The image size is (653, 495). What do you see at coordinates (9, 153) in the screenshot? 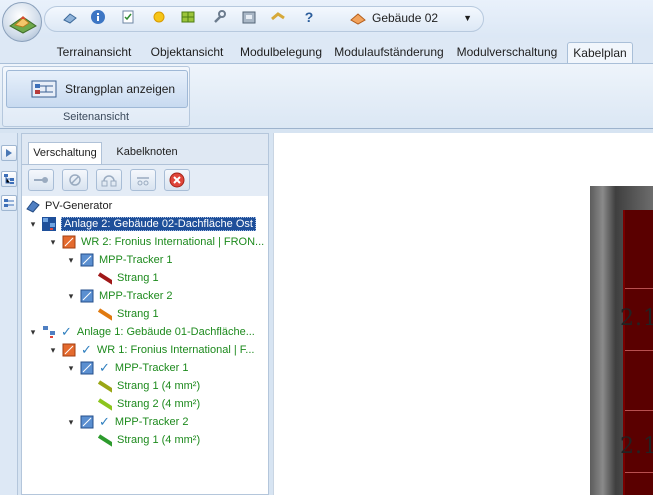
I see `expand-panel-icon` at bounding box center [9, 153].